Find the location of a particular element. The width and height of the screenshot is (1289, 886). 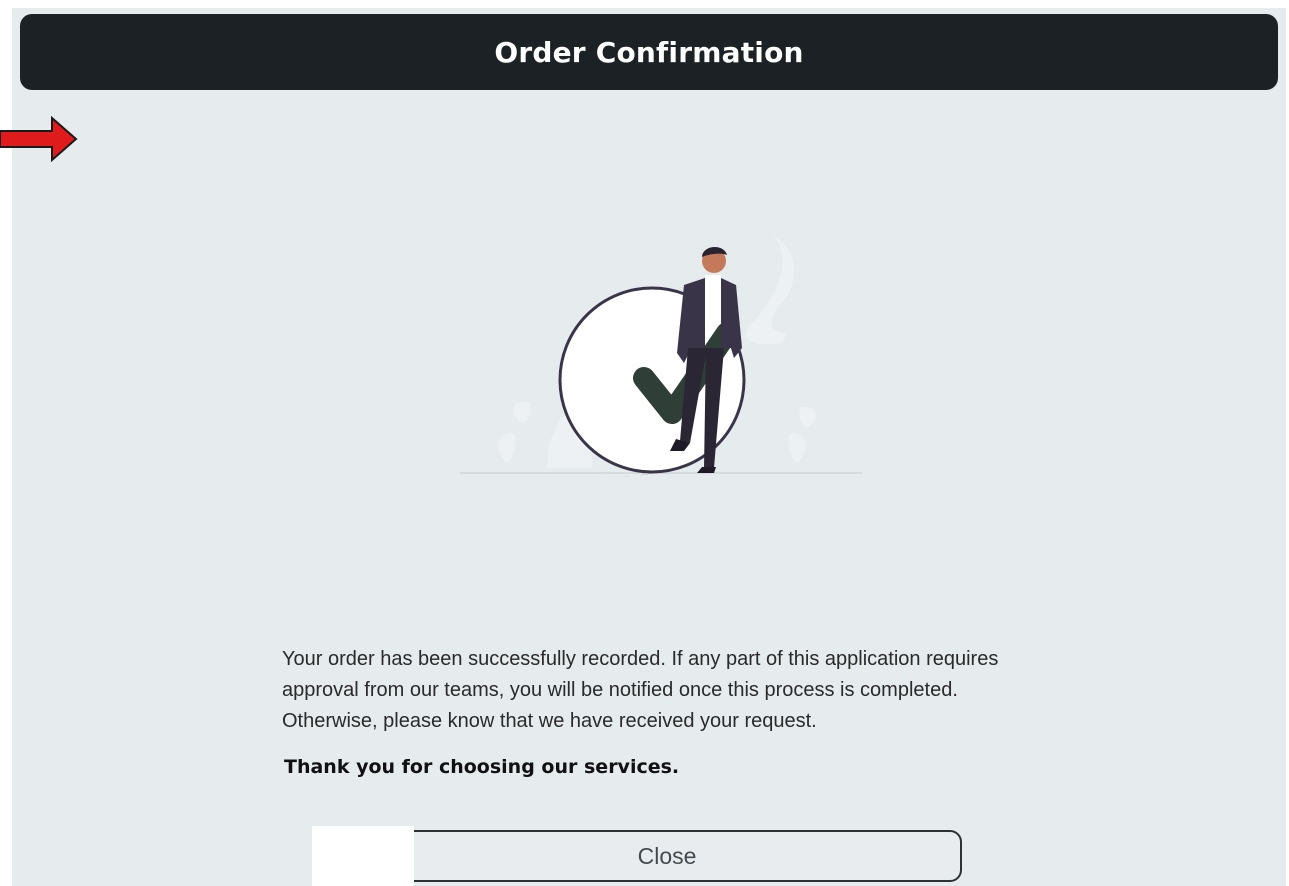

dialog-header: Order Confirmation is located at coordinates (649, 52).